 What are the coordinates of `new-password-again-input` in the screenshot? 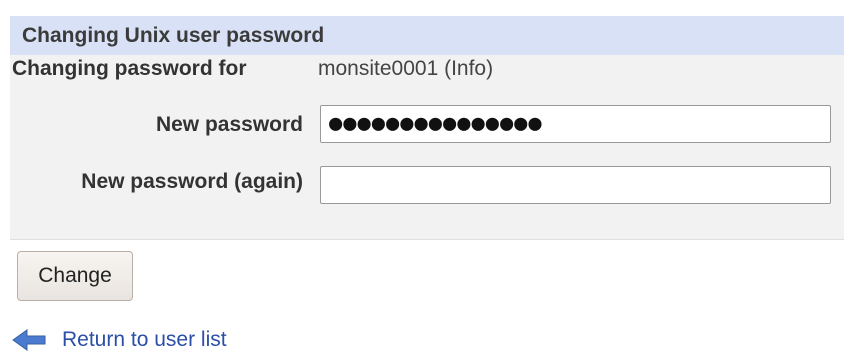 It's located at (575, 185).